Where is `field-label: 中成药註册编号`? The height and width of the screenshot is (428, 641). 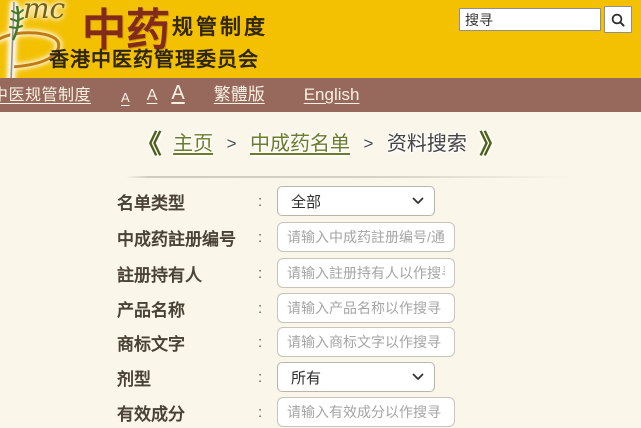 field-label: 中成药註册编号 is located at coordinates (176, 239).